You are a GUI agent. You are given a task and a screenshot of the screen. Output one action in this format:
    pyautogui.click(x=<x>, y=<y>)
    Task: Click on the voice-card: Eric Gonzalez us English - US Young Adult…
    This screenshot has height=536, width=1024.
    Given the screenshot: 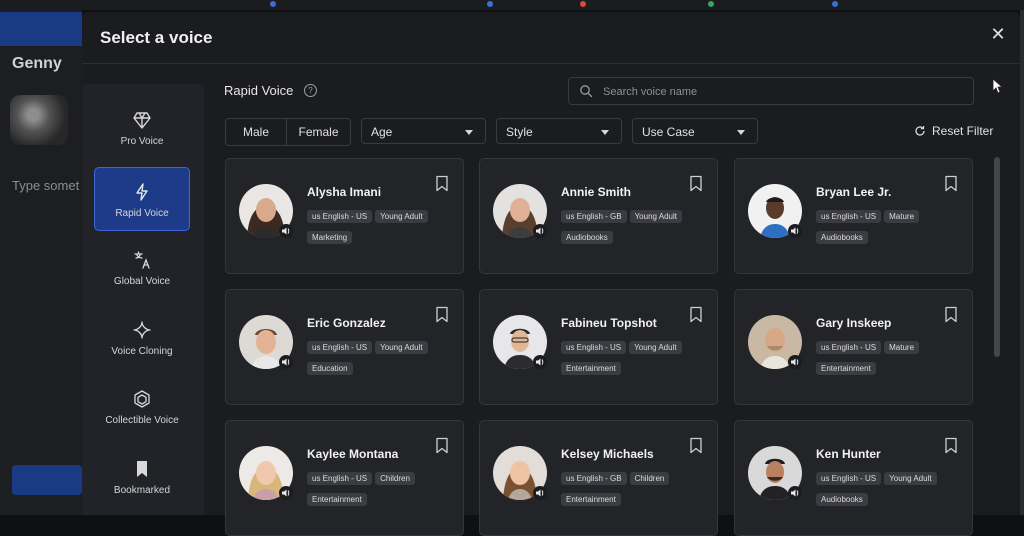 What is the action you would take?
    pyautogui.click(x=344, y=347)
    